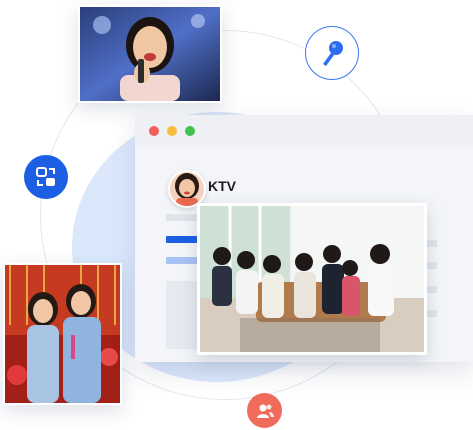 Image resolution: width=473 pixels, height=430 pixels. What do you see at coordinates (304, 130) in the screenshot?
I see `browser-title-bar` at bounding box center [304, 130].